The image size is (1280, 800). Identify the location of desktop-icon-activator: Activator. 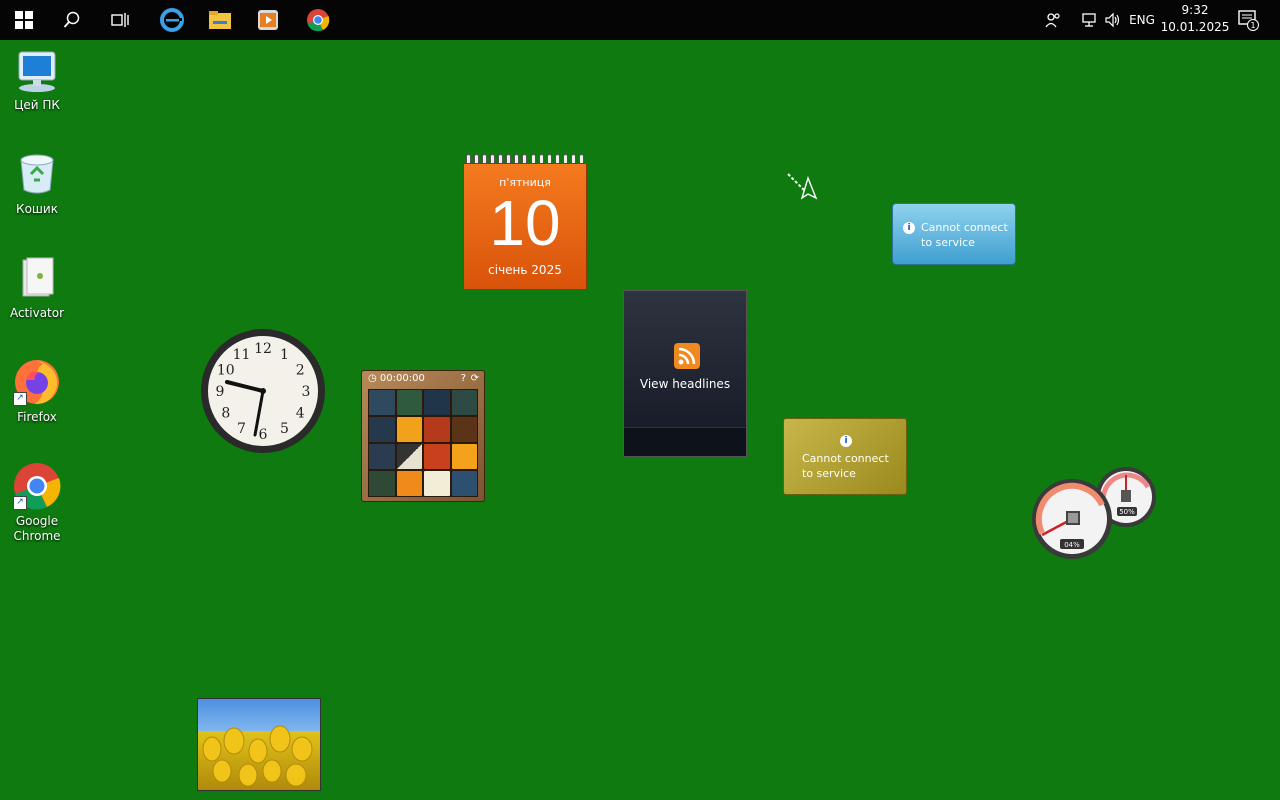
(37, 287).